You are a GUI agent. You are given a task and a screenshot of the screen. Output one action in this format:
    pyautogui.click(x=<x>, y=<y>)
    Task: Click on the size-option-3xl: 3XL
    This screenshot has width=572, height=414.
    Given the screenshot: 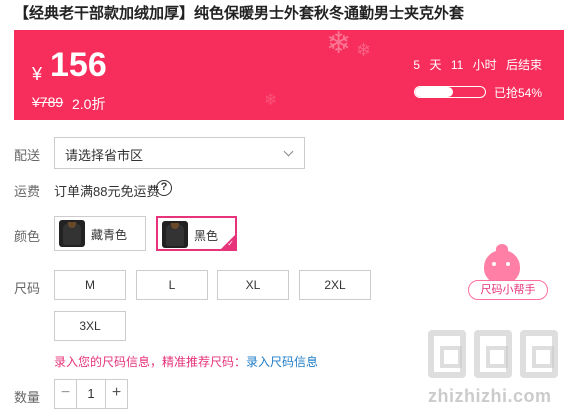 What is the action you would take?
    pyautogui.click(x=90, y=326)
    